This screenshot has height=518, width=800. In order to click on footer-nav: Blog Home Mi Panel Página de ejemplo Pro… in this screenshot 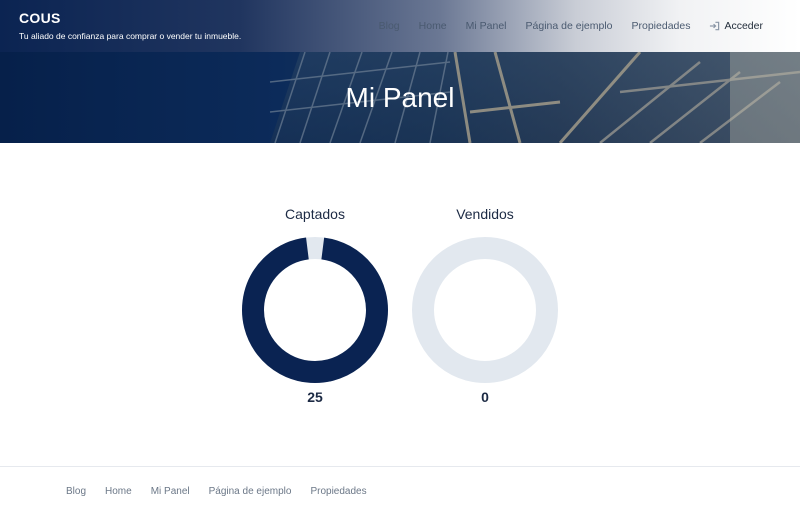, I will do `click(226, 491)`.